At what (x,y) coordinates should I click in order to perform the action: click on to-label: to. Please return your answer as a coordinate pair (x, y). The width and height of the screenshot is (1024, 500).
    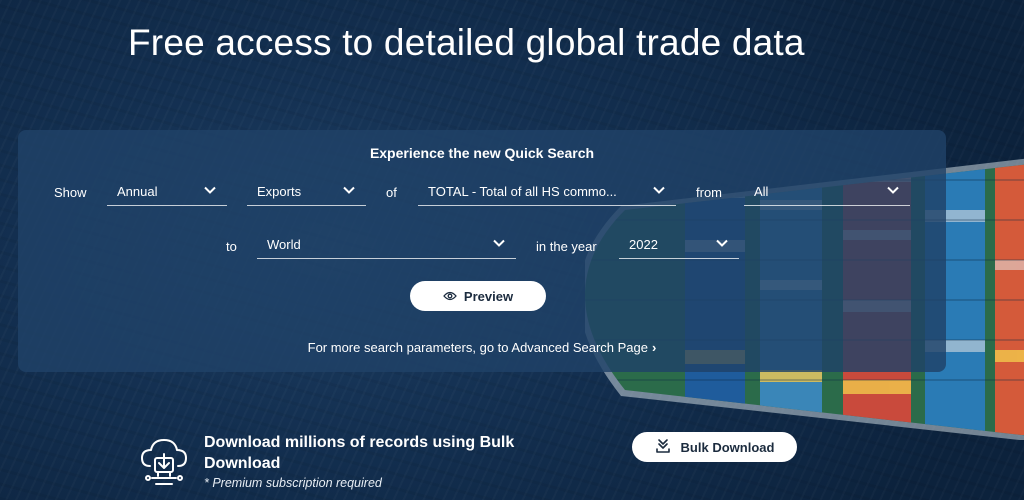
    Looking at the image, I should click on (231, 246).